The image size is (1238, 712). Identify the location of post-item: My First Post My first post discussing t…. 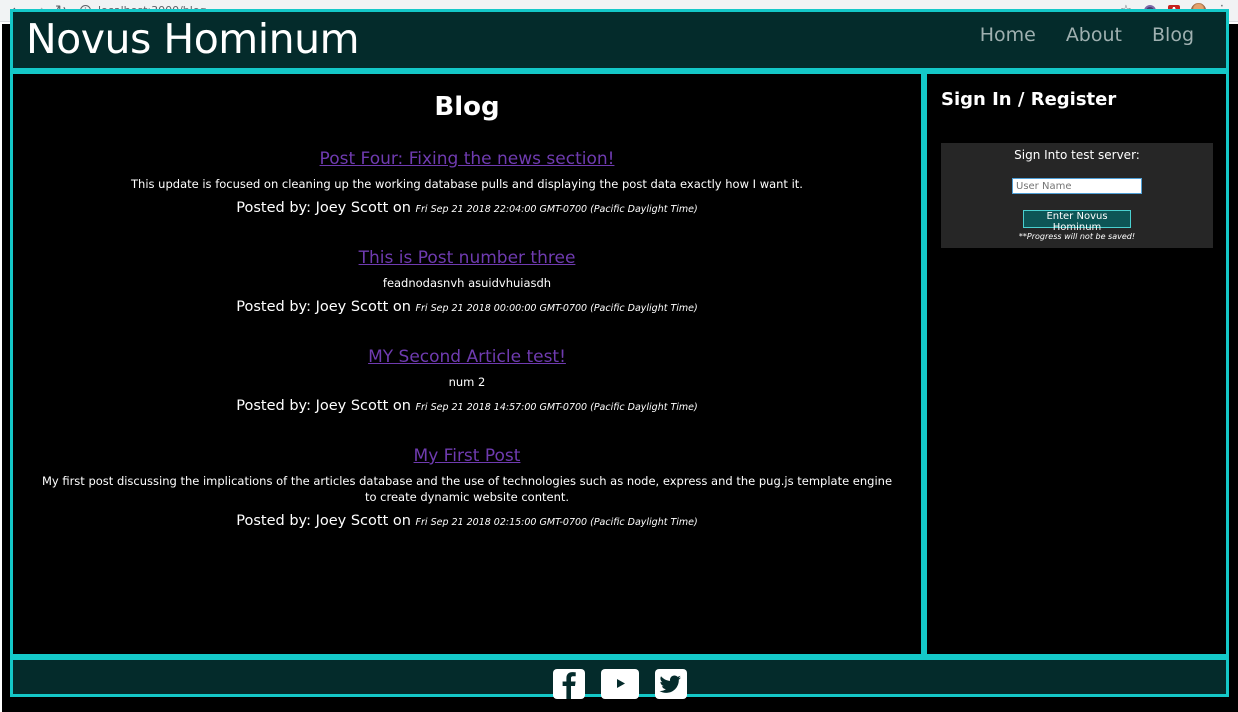
(467, 487).